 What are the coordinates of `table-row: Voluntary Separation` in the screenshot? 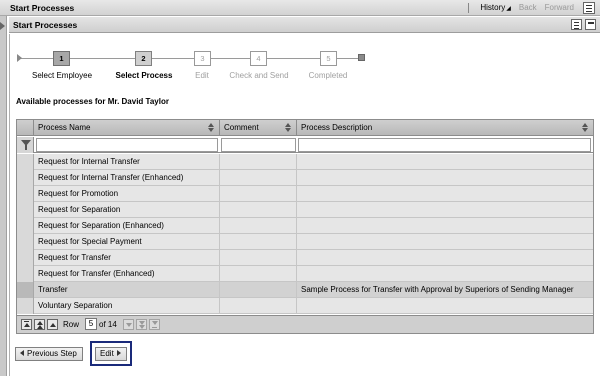 It's located at (305, 306).